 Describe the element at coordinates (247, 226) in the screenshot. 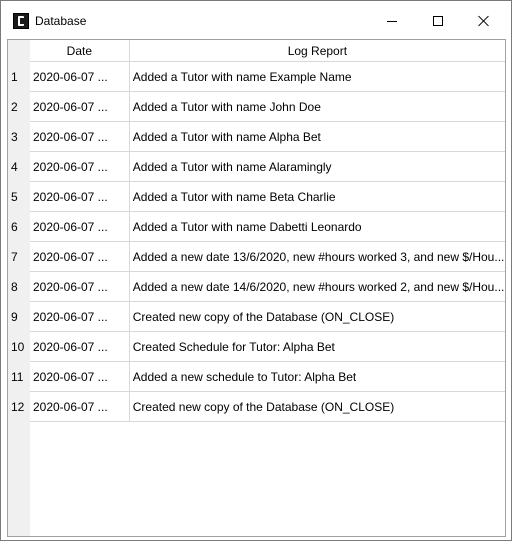

I see `cell-log-report-text: Added a Tutor with name Dabetti Leonardo` at that location.